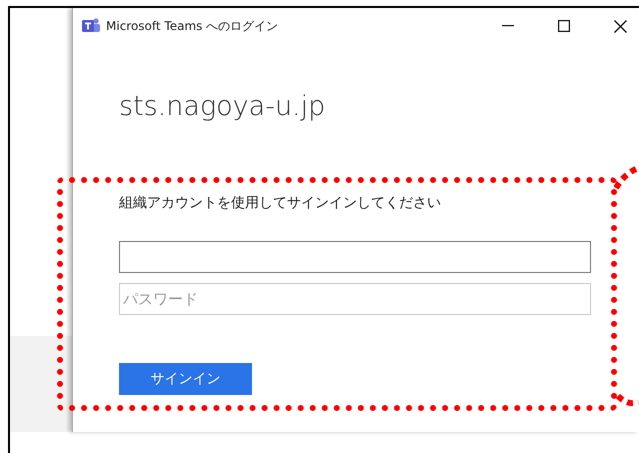 This screenshot has height=453, width=639. Describe the element at coordinates (355, 299) in the screenshot. I see `password-field: パスワード` at that location.